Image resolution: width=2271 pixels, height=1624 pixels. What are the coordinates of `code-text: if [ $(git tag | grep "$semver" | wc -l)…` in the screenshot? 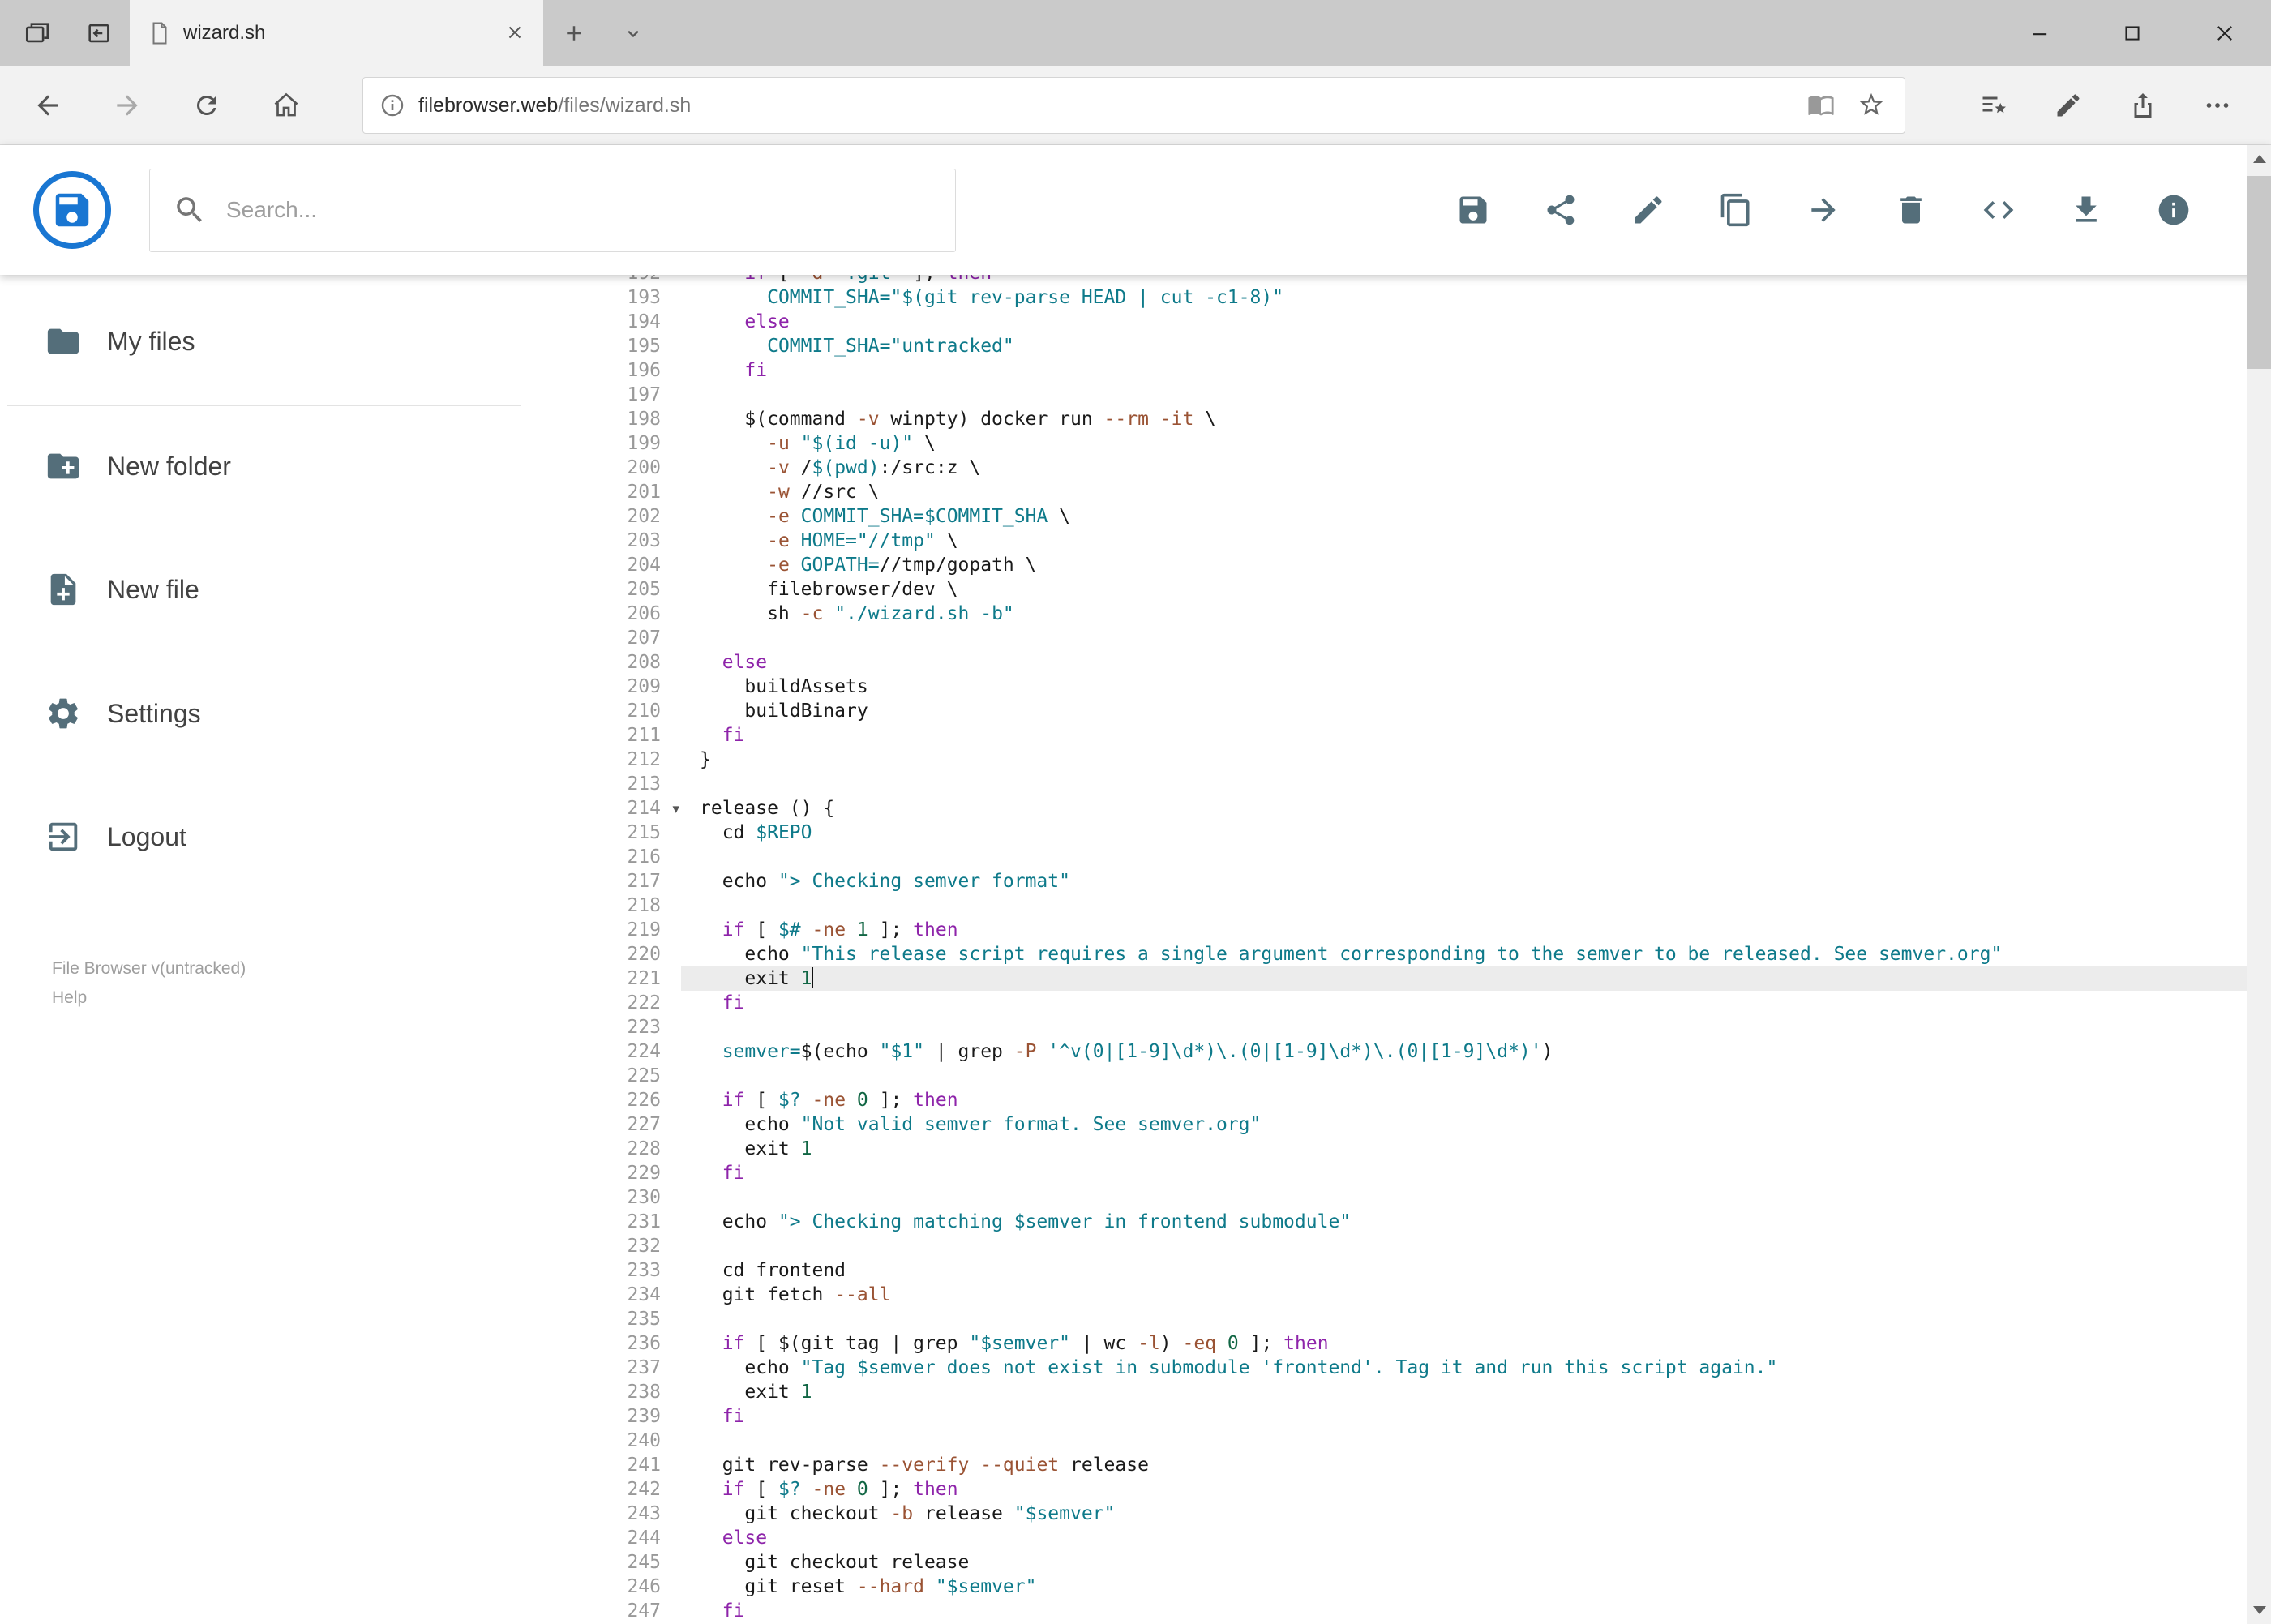 It's located at (1476, 1344).